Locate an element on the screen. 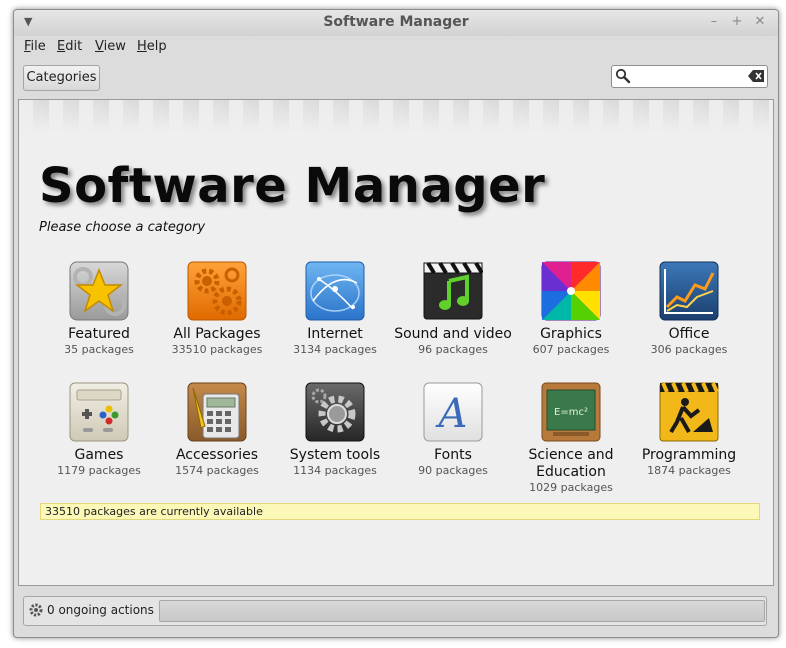 This screenshot has width=786, height=648. system-gear-icon is located at coordinates (335, 412).